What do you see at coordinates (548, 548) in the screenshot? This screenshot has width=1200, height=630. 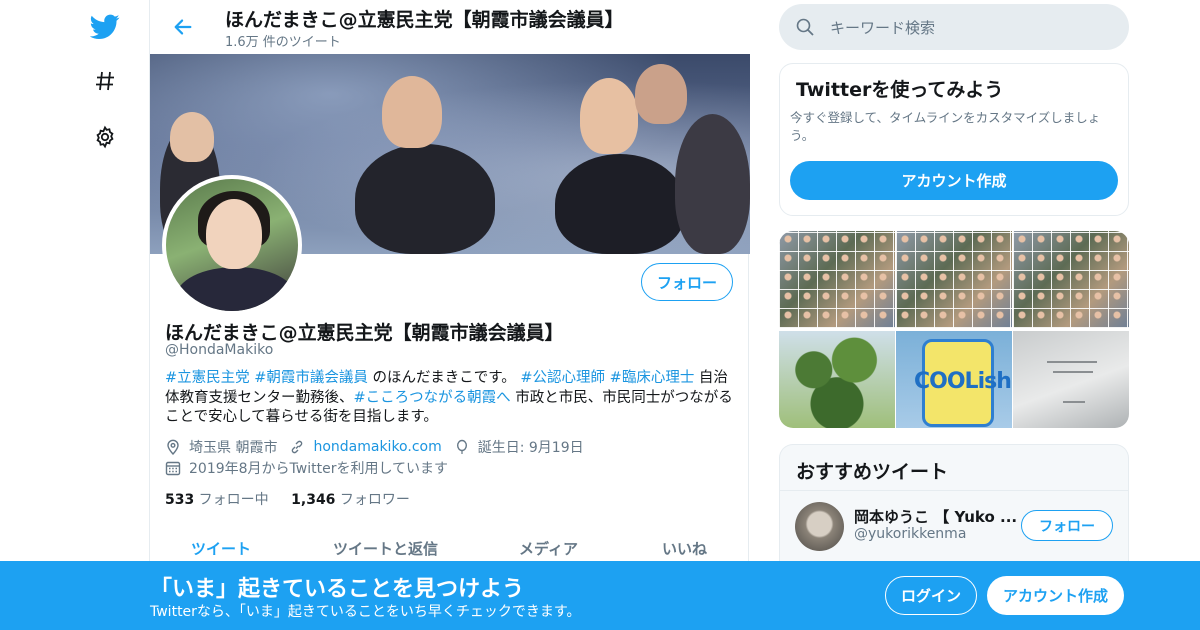 I see `tab-media: メディア` at bounding box center [548, 548].